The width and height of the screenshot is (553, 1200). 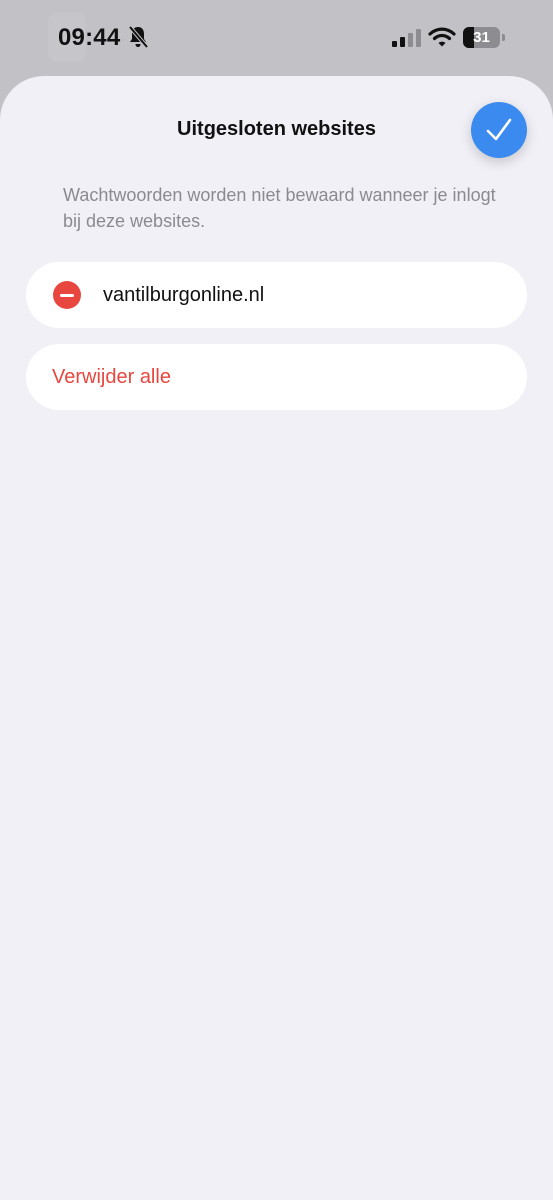 I want to click on battery-icon: 31, so click(x=484, y=38).